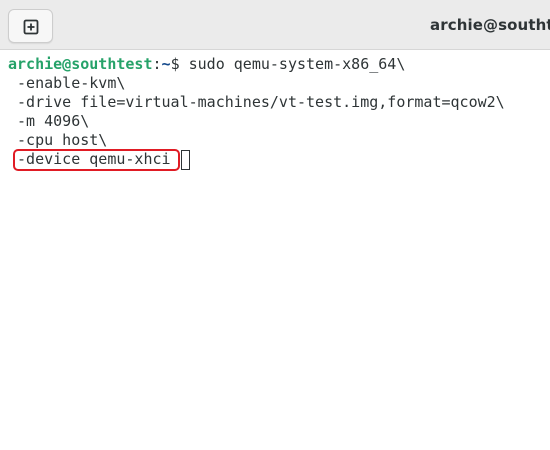  What do you see at coordinates (185, 160) in the screenshot?
I see `text-cursor` at bounding box center [185, 160].